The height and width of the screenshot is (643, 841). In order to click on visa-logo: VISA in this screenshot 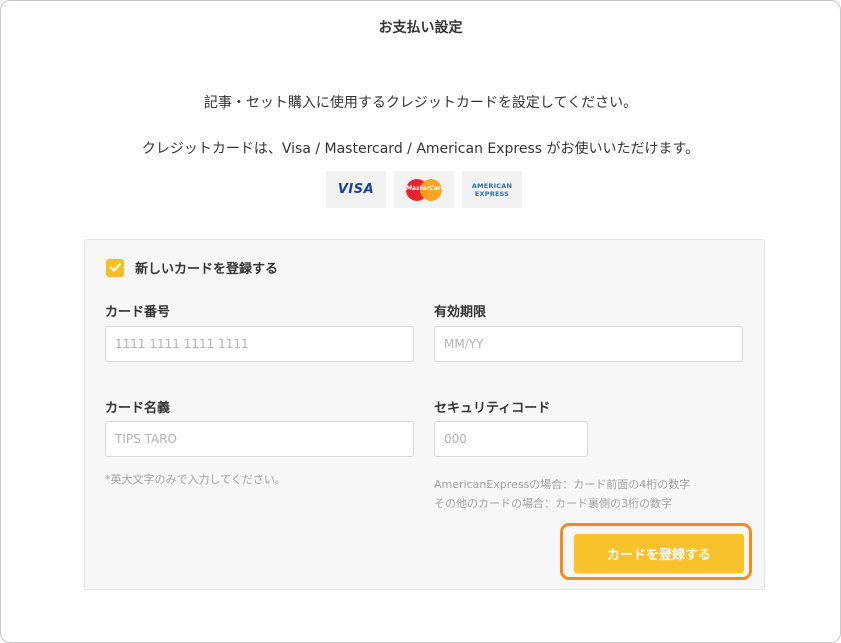, I will do `click(356, 189)`.